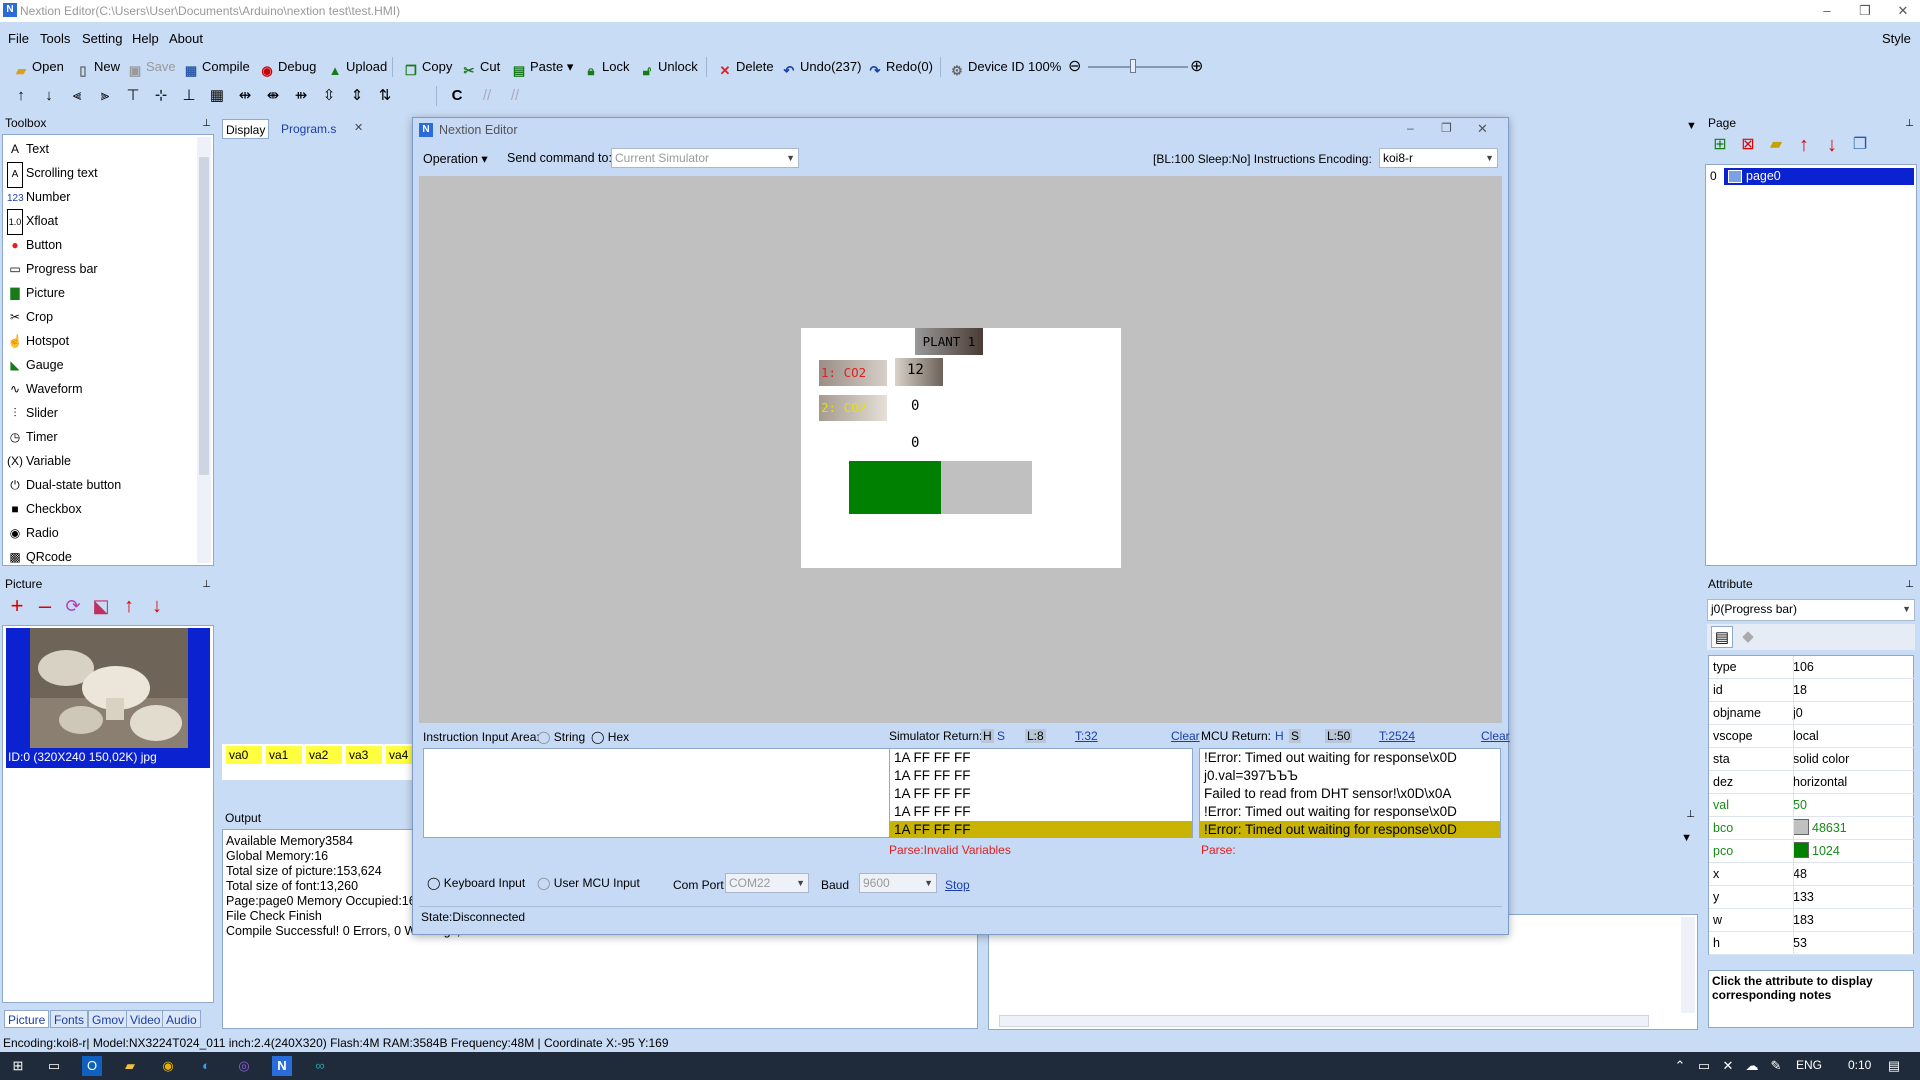  What do you see at coordinates (457, 96) in the screenshot?
I see `code-icon: C` at bounding box center [457, 96].